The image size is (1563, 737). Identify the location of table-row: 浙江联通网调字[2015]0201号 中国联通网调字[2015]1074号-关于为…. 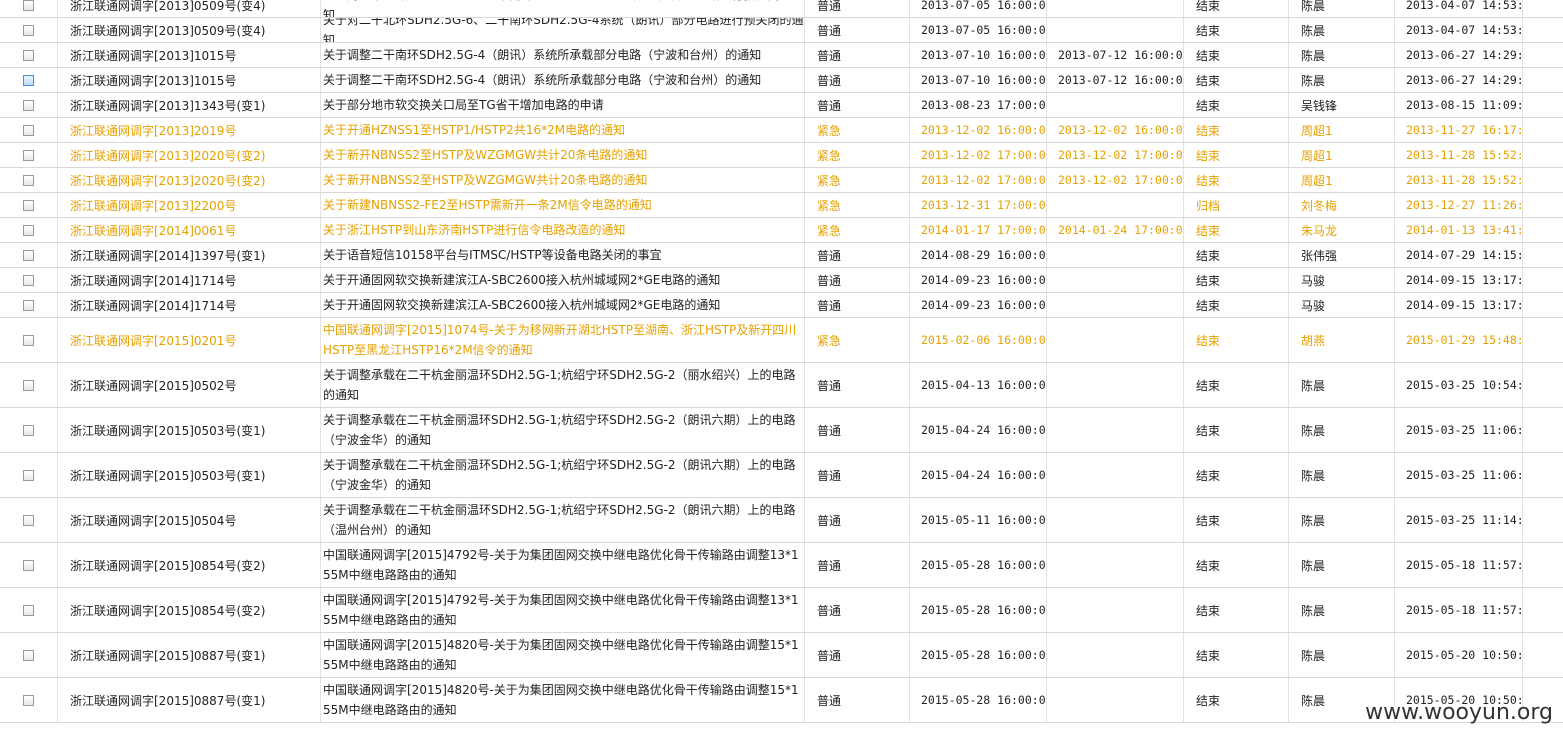
(781, 340).